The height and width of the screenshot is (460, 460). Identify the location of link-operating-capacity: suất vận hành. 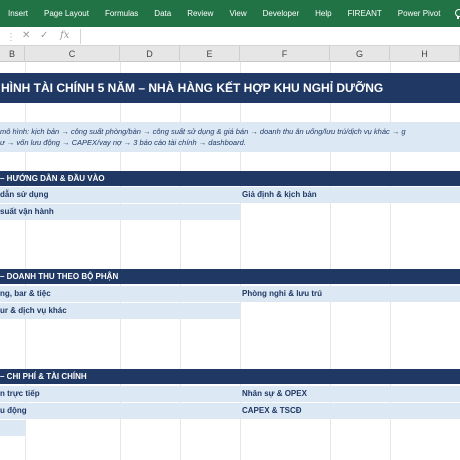
(120, 212).